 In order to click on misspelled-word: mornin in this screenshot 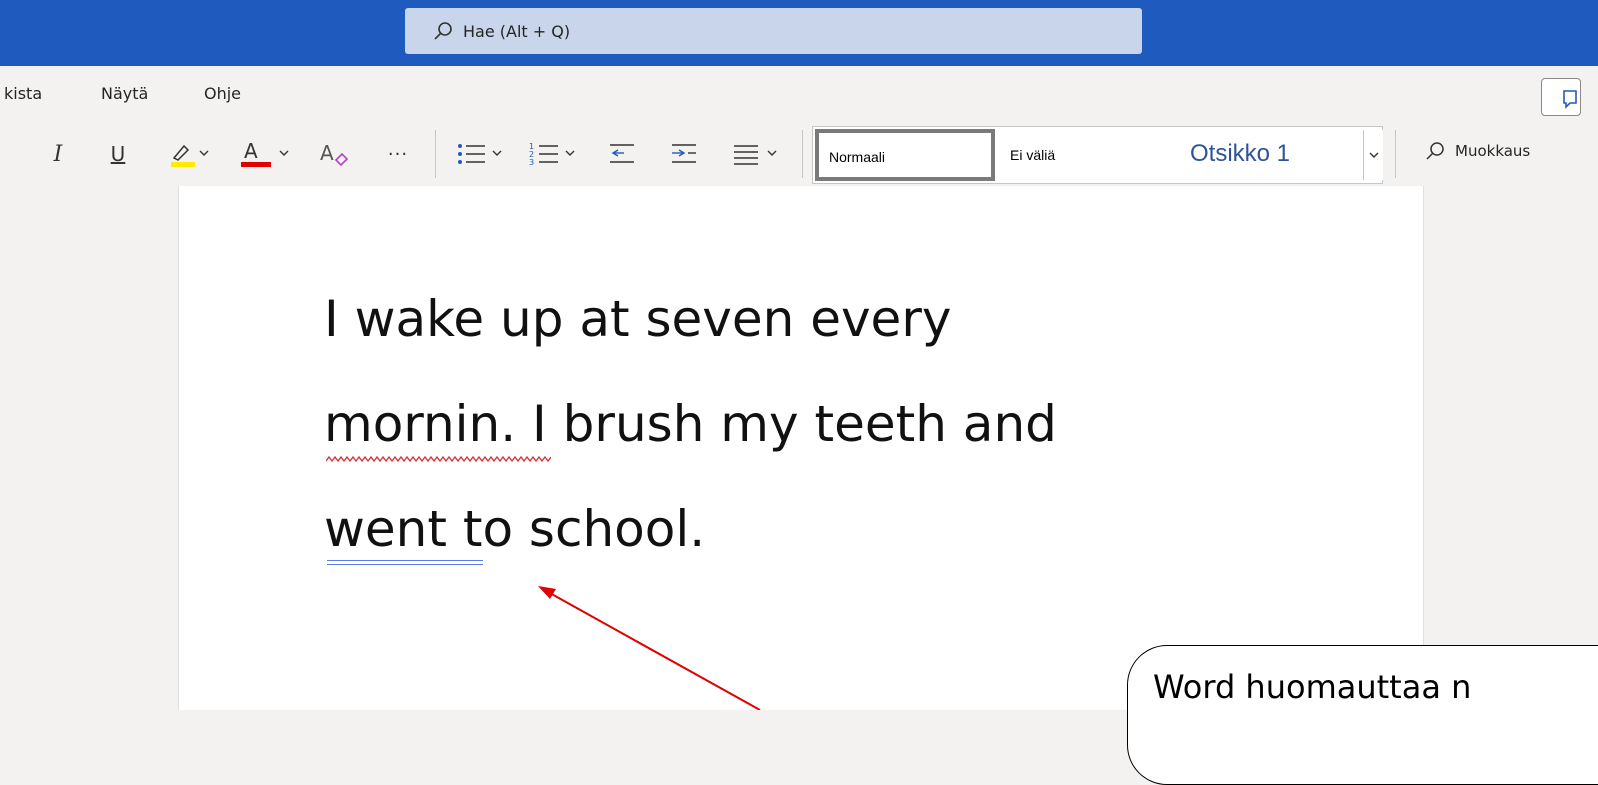, I will do `click(412, 424)`.